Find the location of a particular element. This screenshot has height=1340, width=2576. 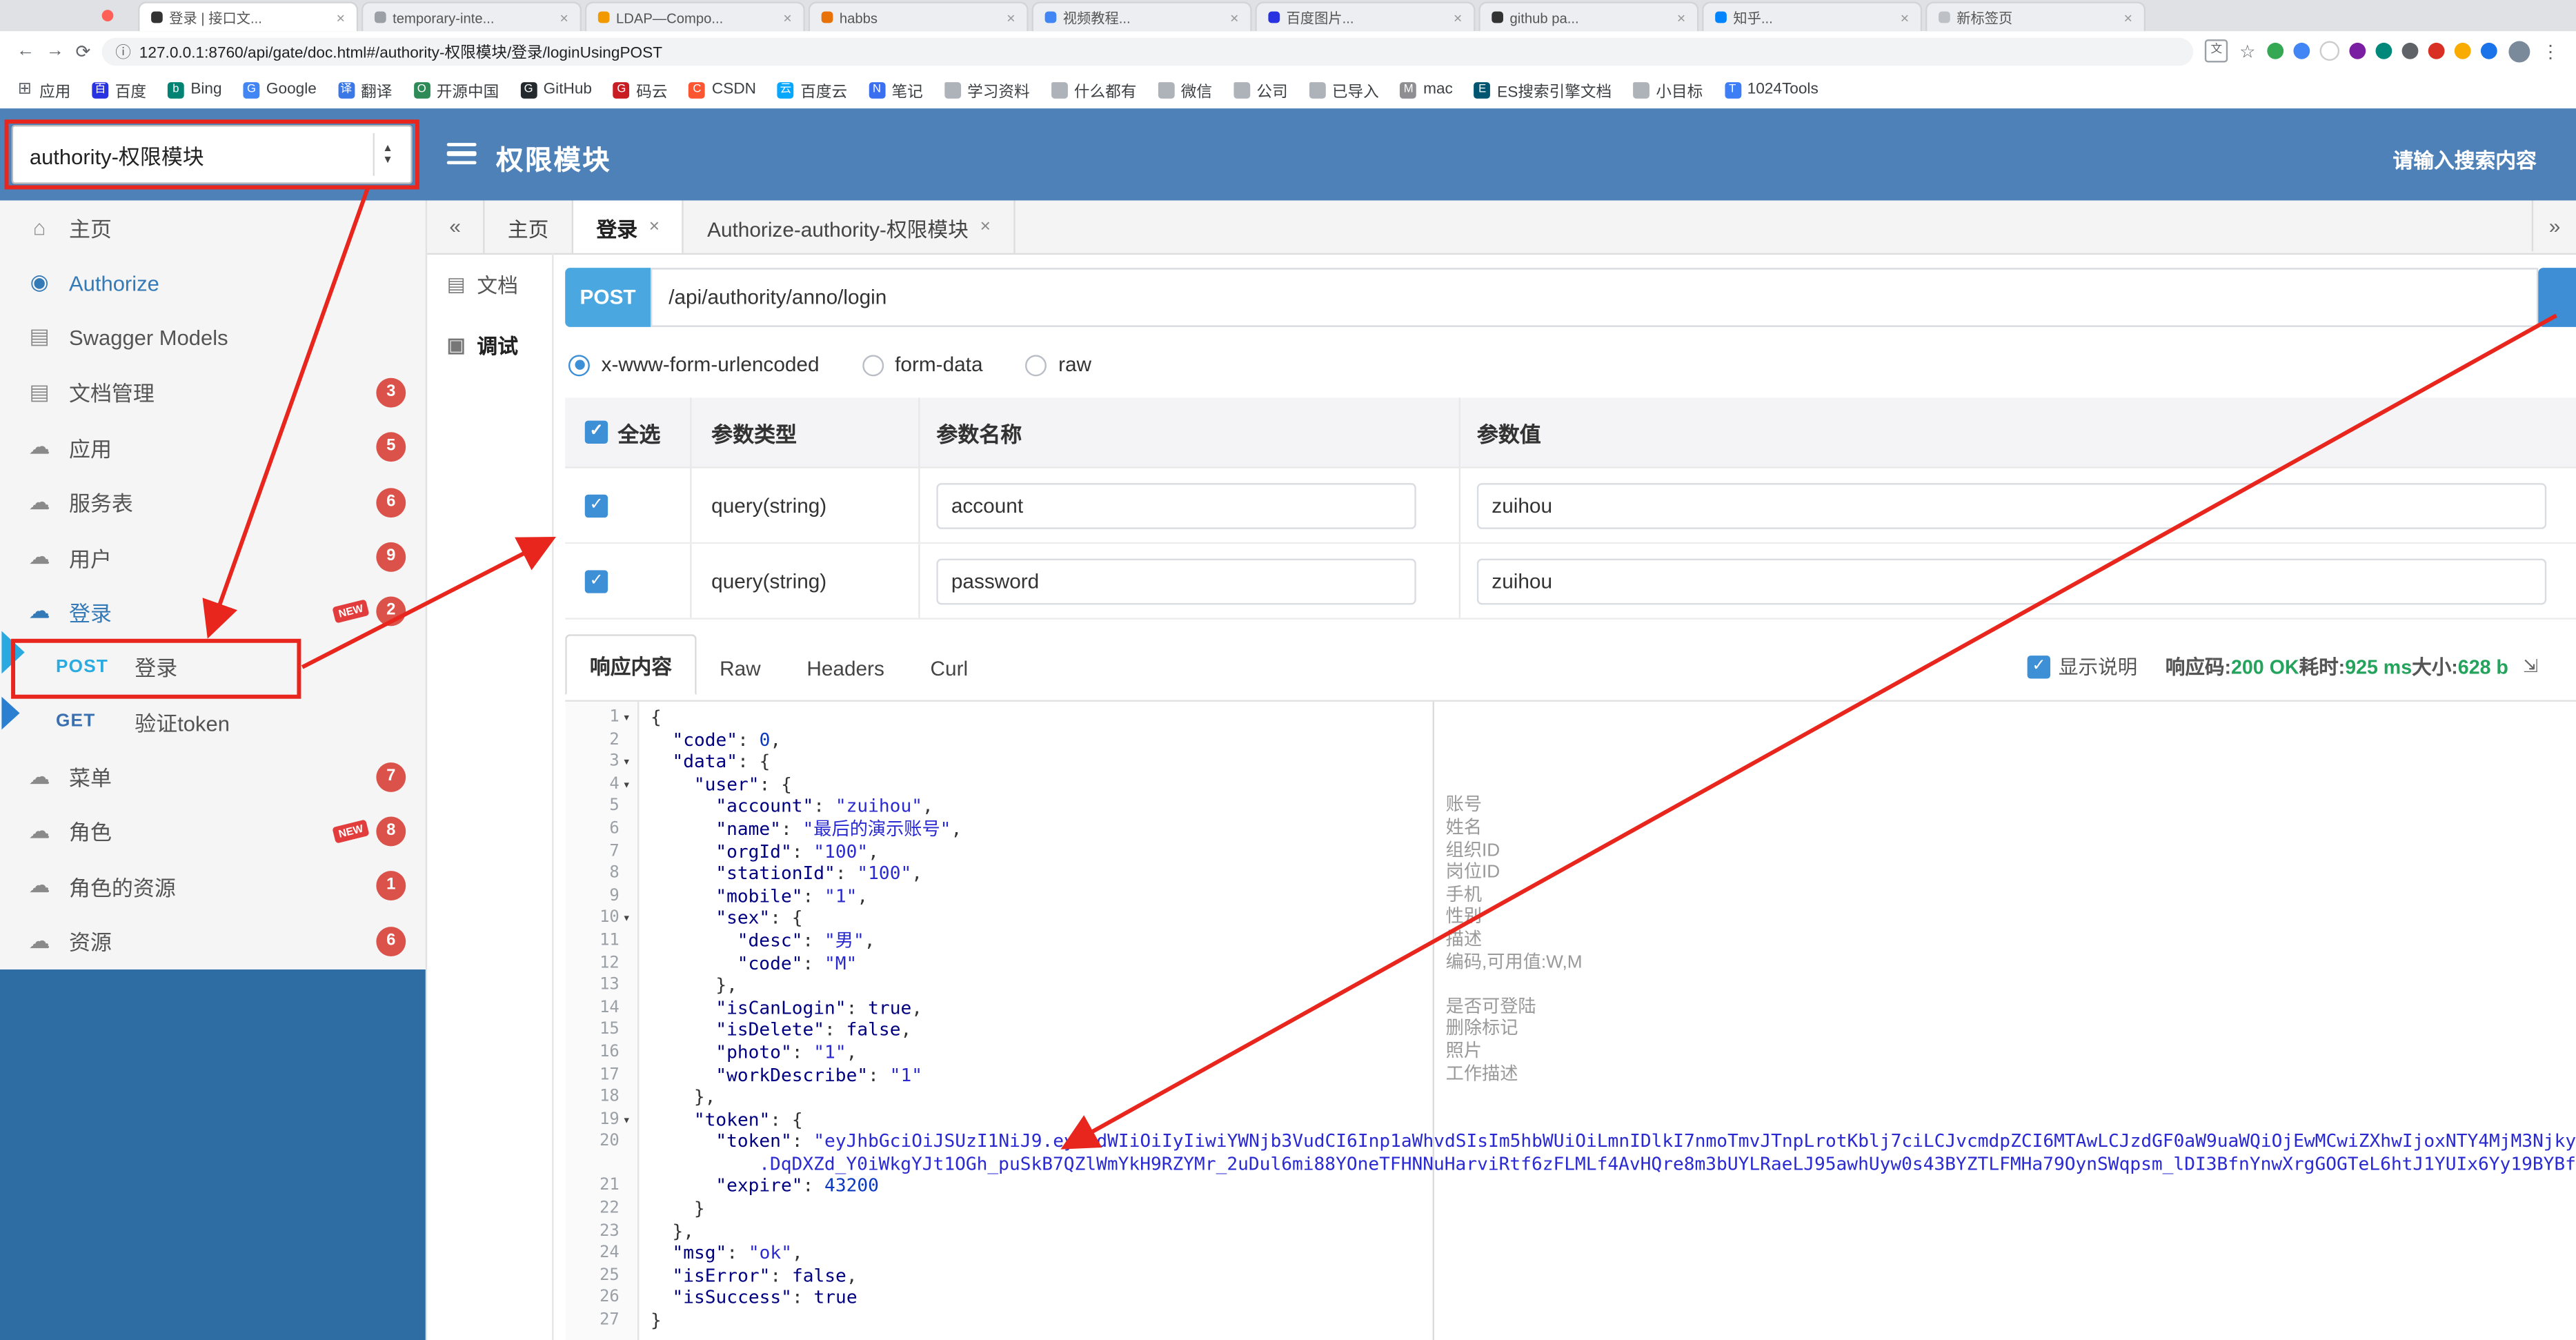

forward-icon: → is located at coordinates (55, 51).